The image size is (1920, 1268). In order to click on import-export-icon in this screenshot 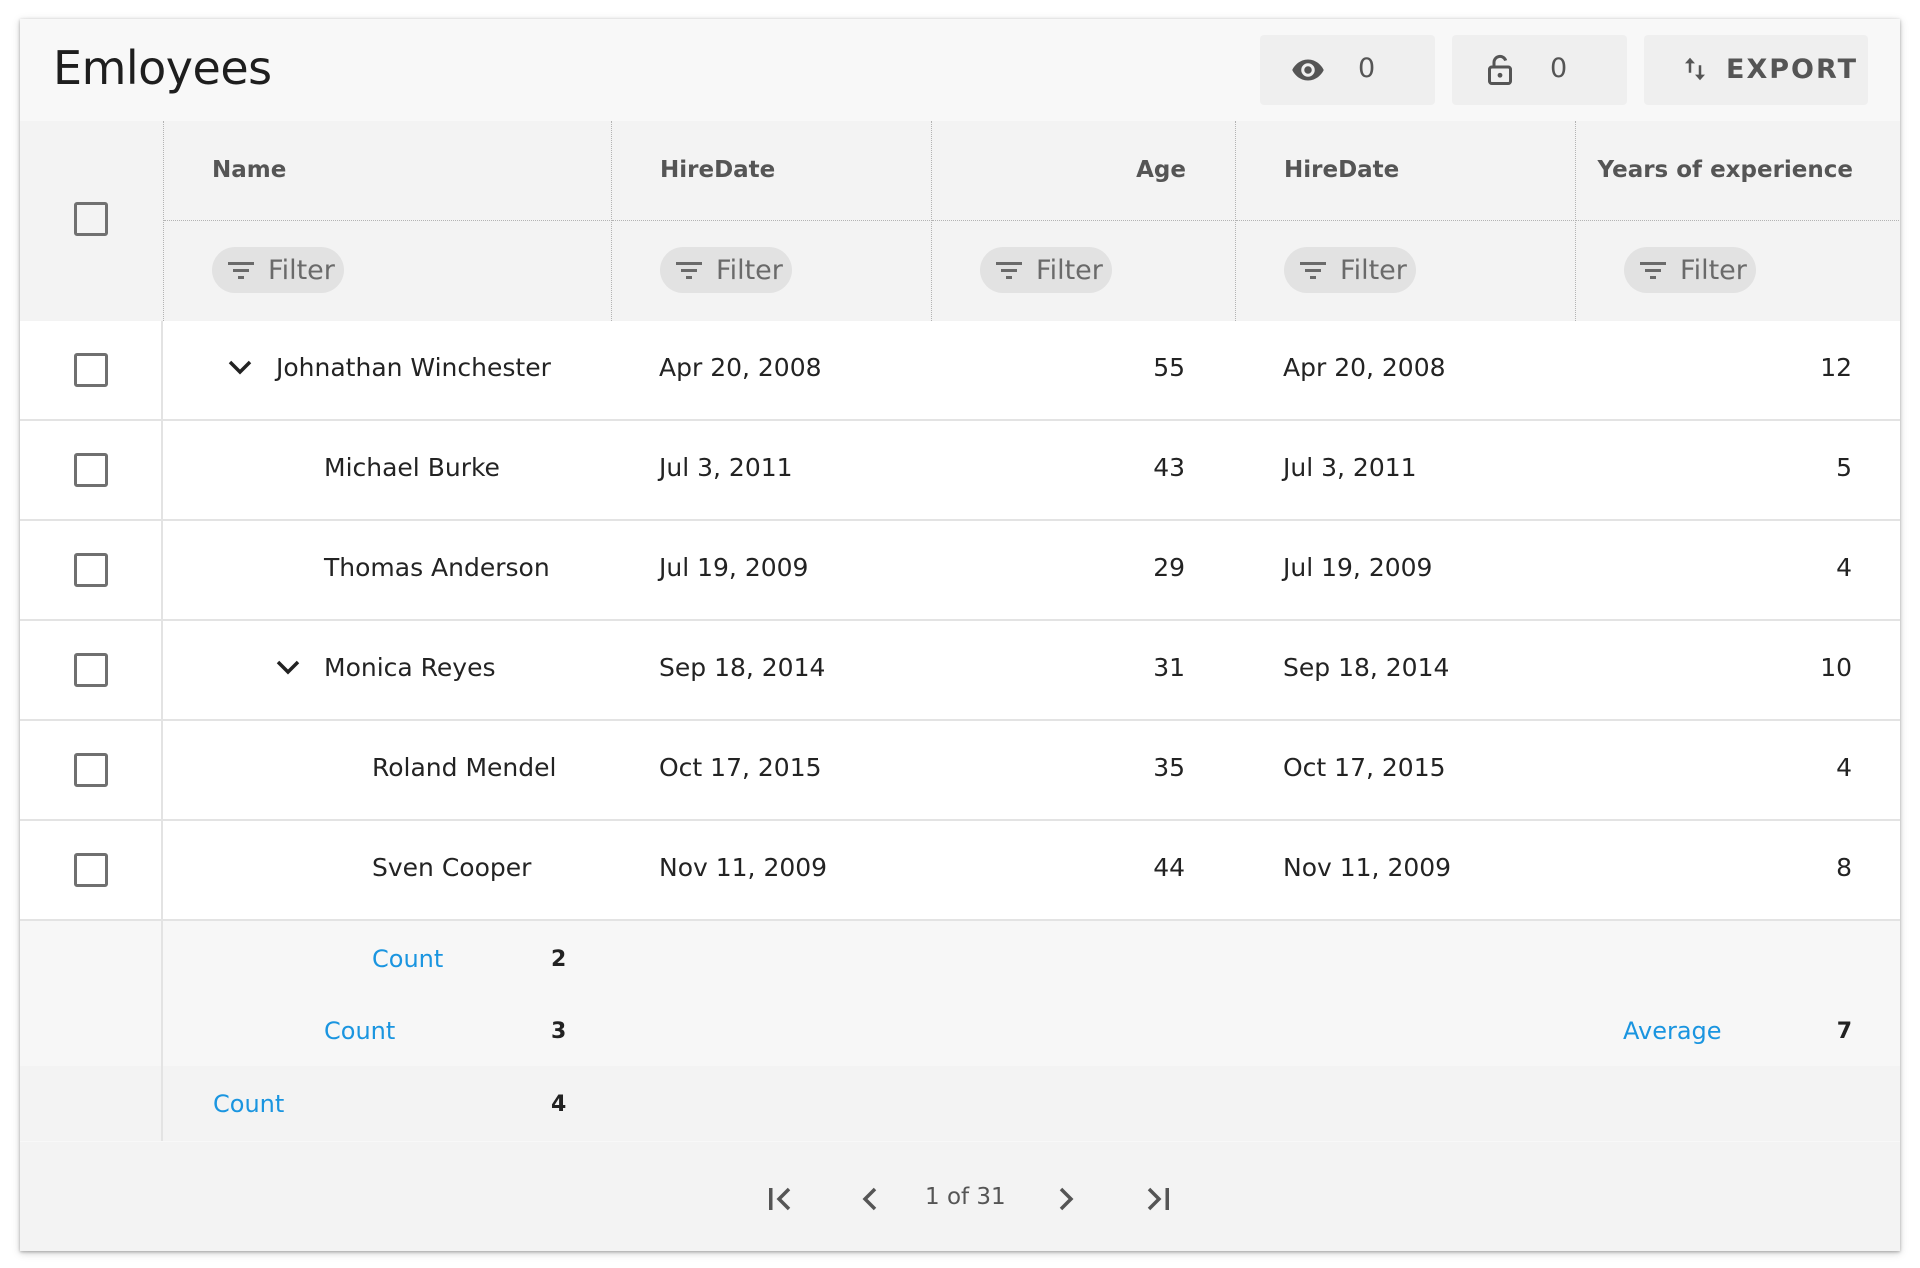, I will do `click(1695, 69)`.